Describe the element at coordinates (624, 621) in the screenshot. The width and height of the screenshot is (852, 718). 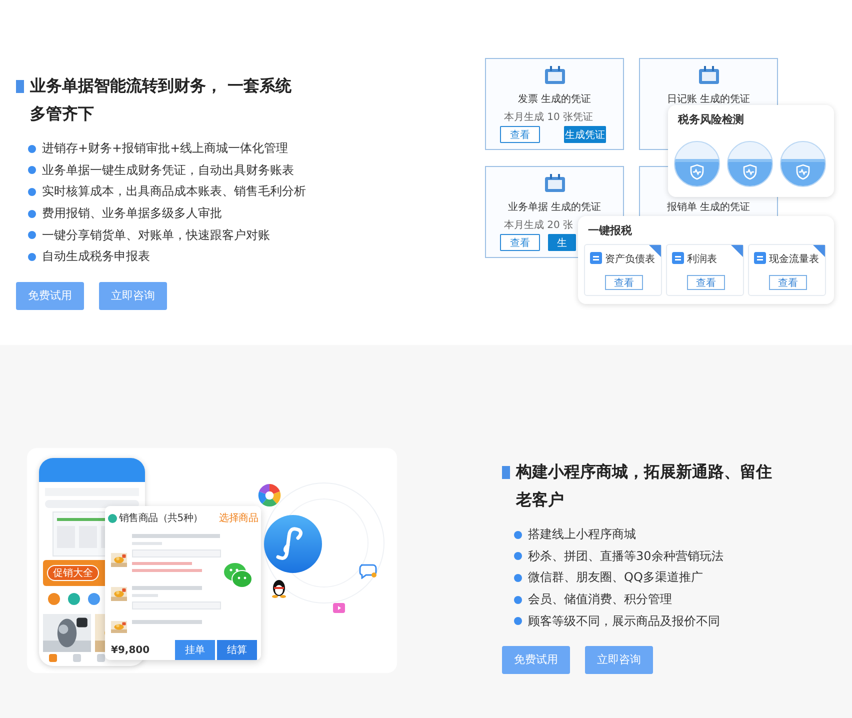
I see `feature-text: 顾客等级不同，展示商品及报价不同` at that location.